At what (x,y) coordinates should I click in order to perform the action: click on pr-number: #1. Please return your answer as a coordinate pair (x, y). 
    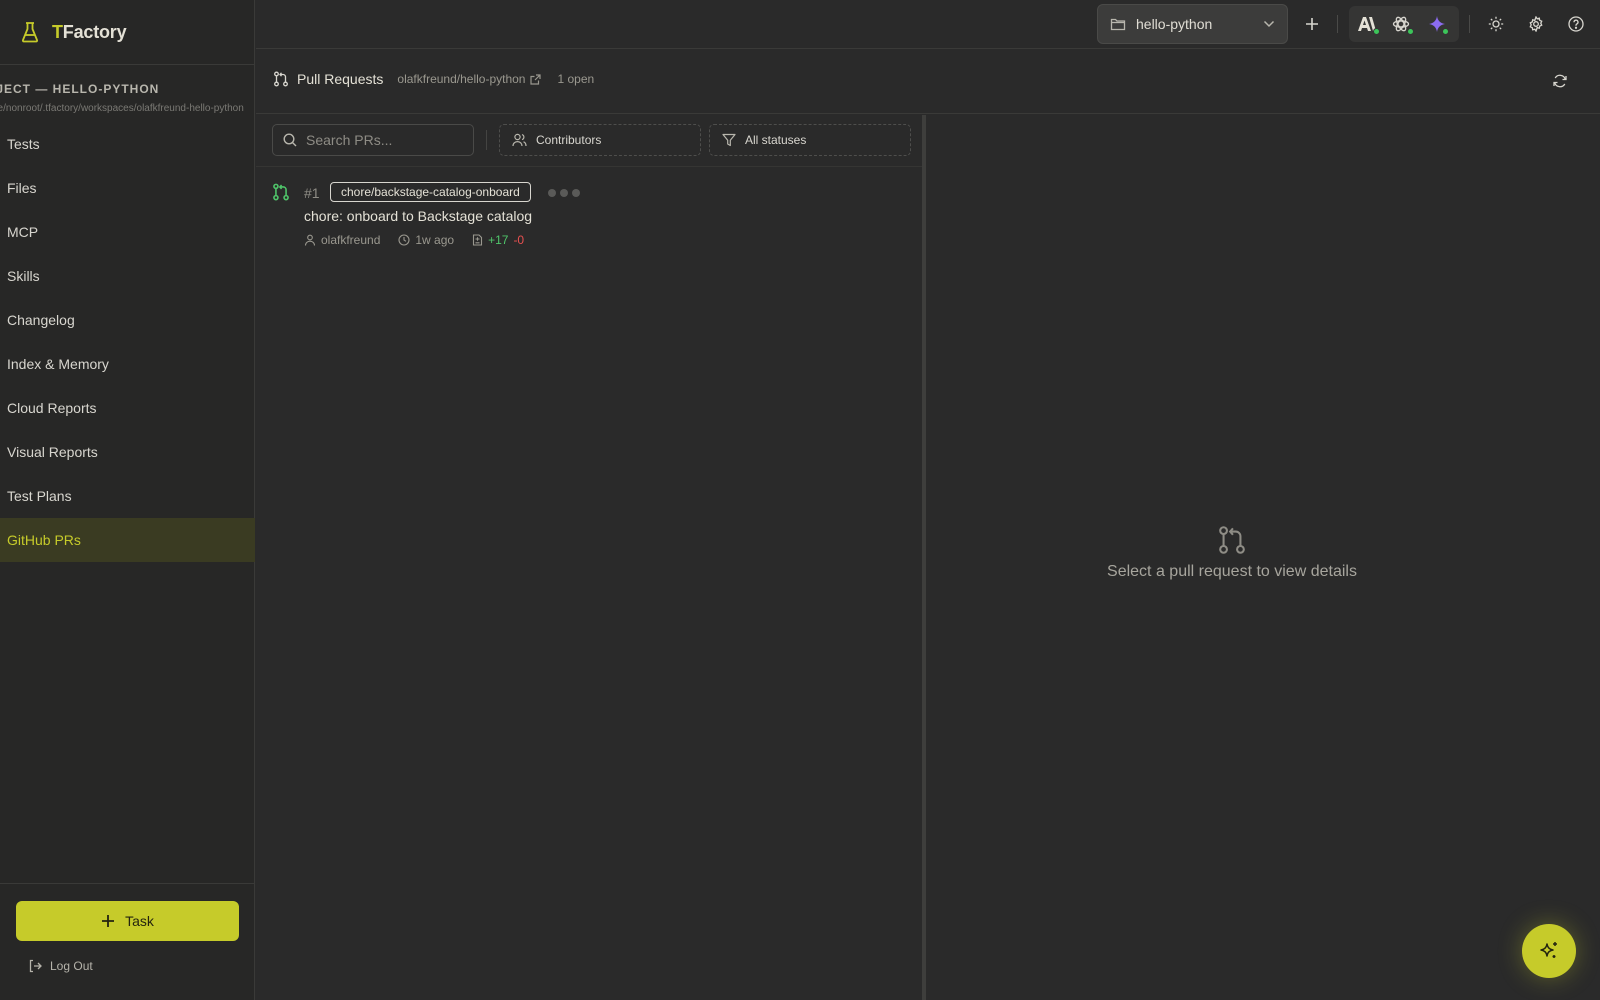
    Looking at the image, I should click on (312, 193).